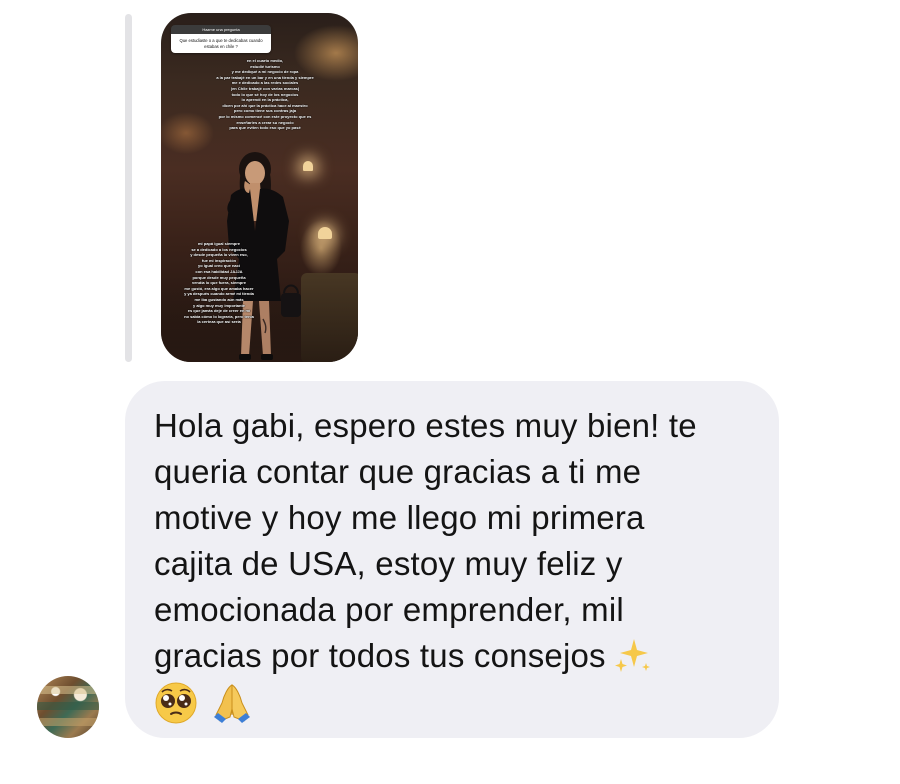 This screenshot has width=900, height=784. Describe the element at coordinates (456, 703) in the screenshot. I see `emoji-line` at that location.